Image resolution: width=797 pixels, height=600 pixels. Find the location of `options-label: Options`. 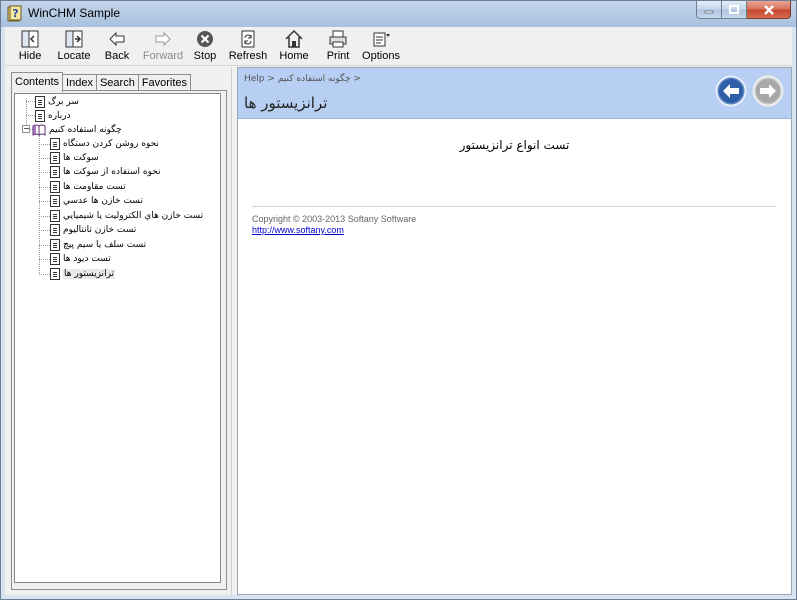

options-label: Options is located at coordinates (381, 56).